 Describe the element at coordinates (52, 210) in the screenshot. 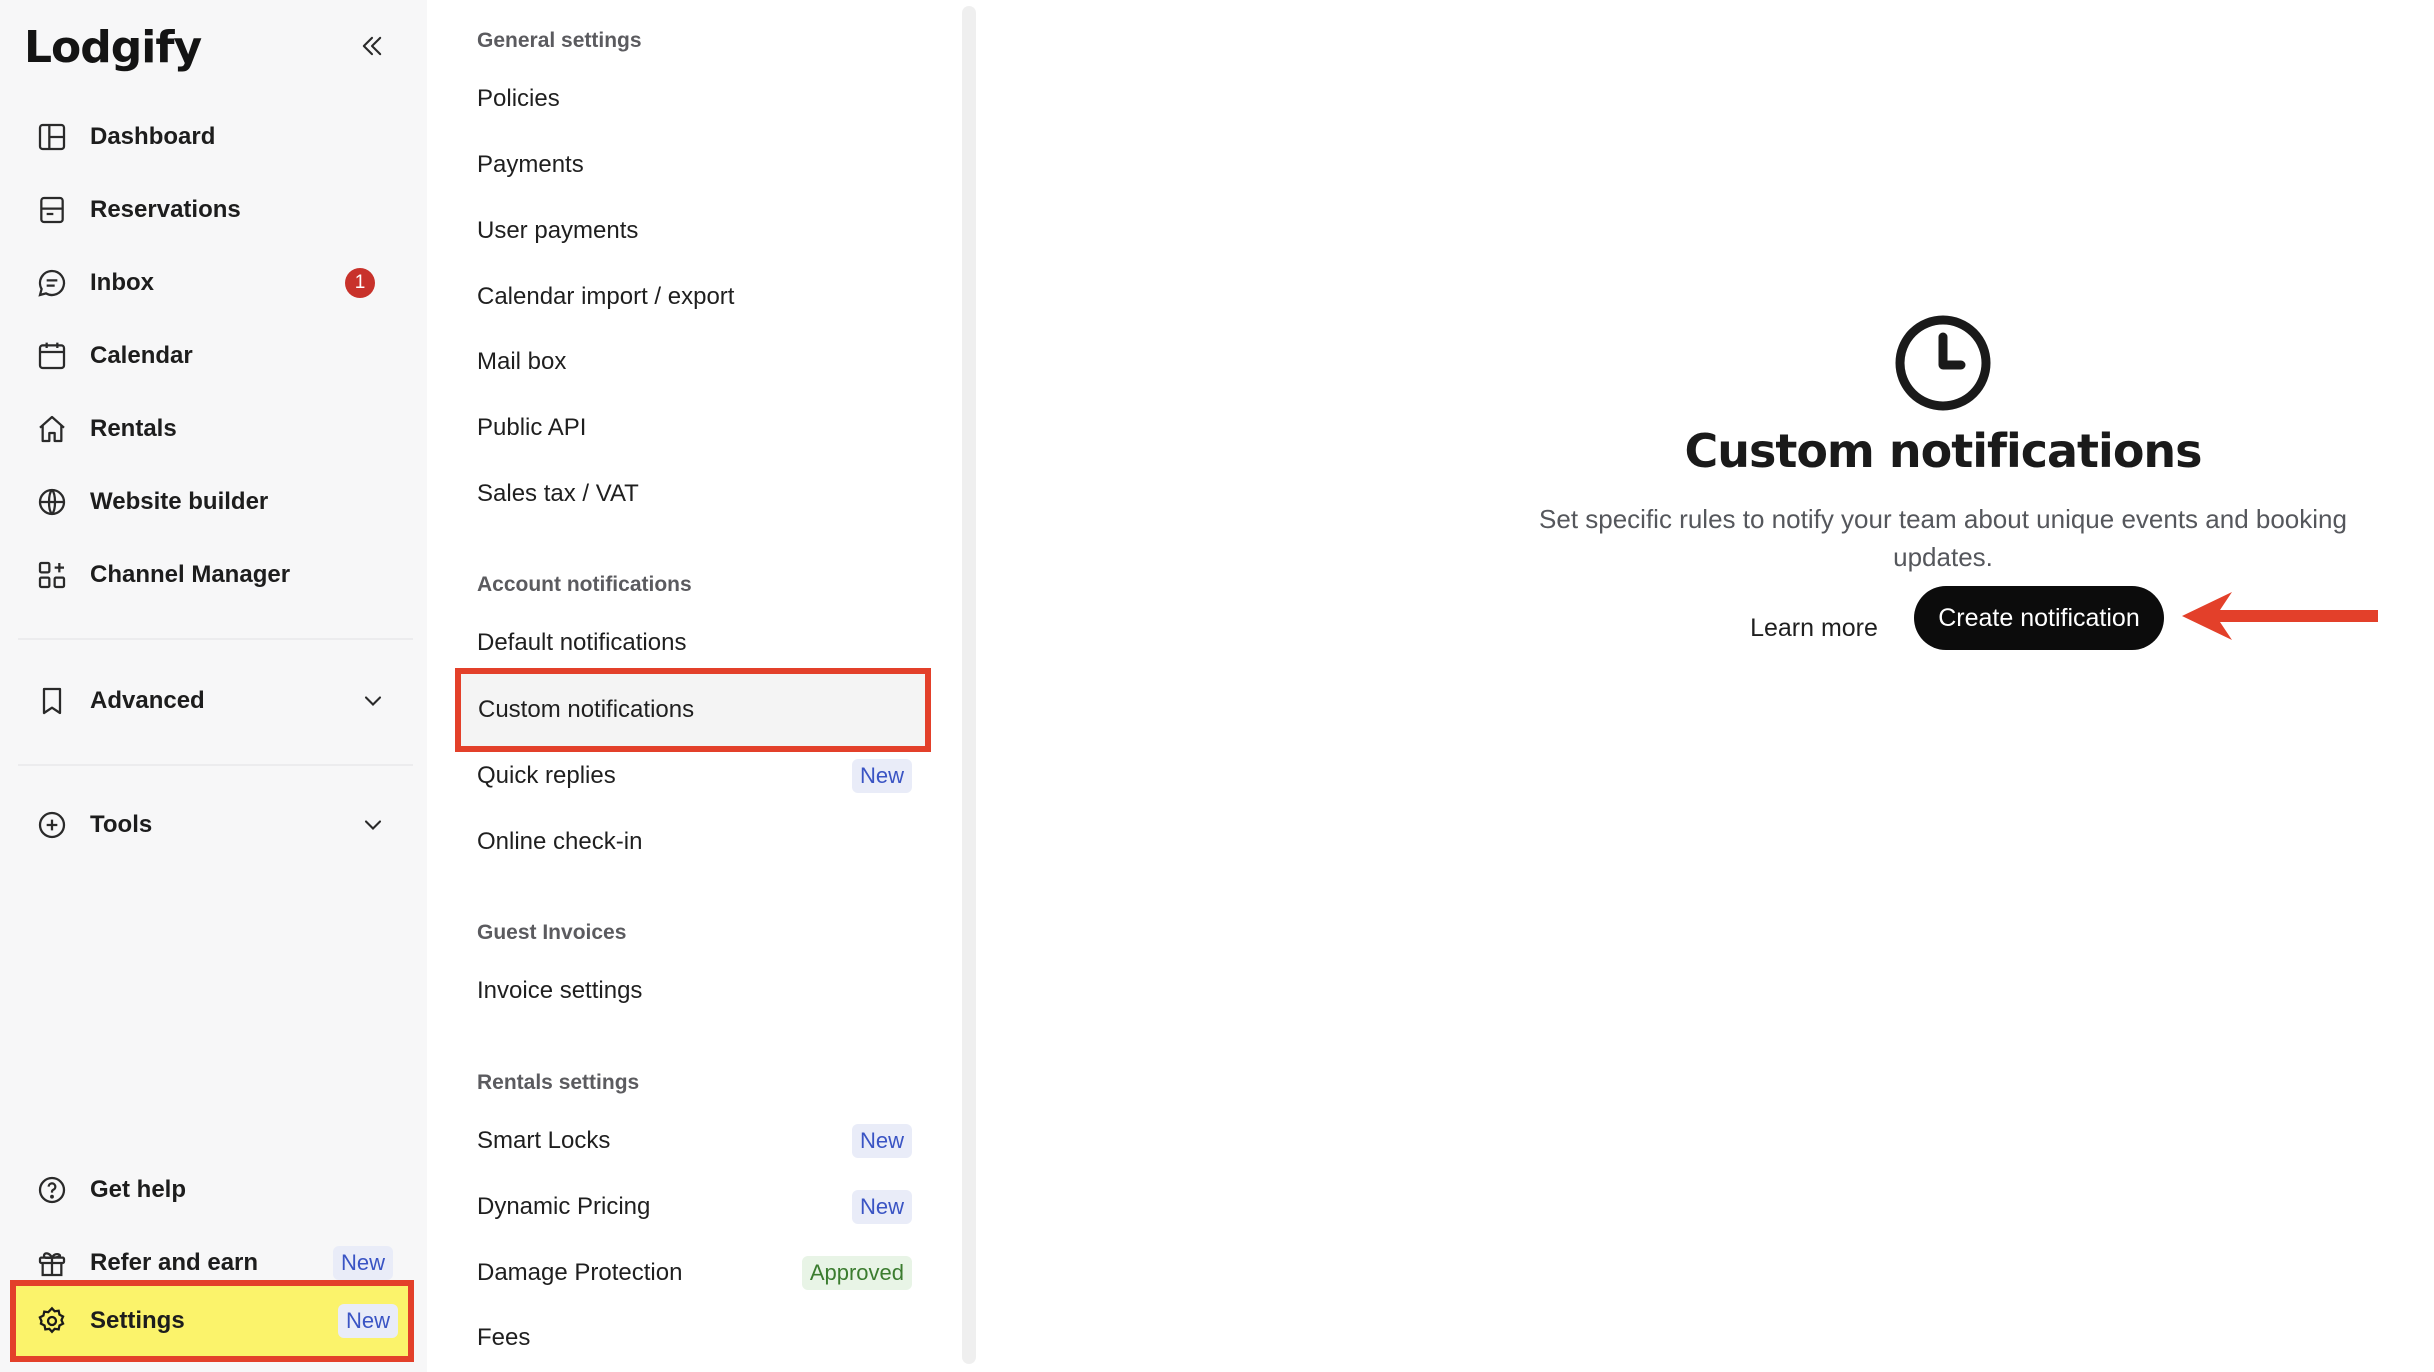

I see `reservations-icon` at that location.